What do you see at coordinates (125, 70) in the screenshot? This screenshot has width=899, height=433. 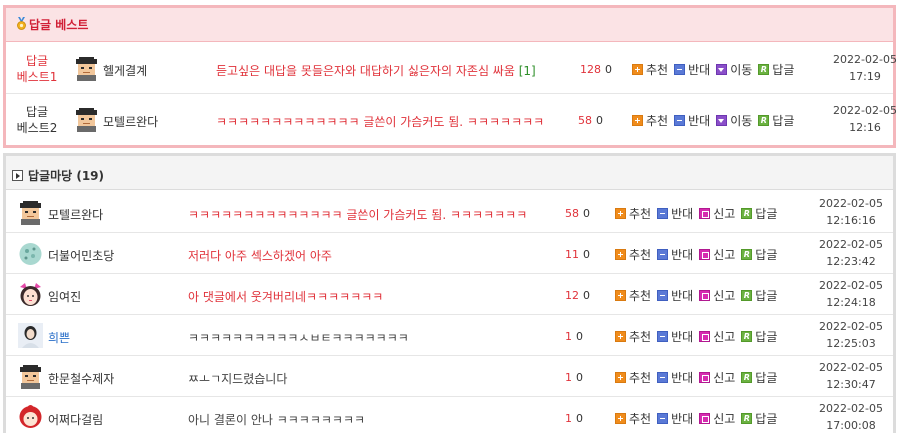 I see `author-nickname: 헬게결계` at bounding box center [125, 70].